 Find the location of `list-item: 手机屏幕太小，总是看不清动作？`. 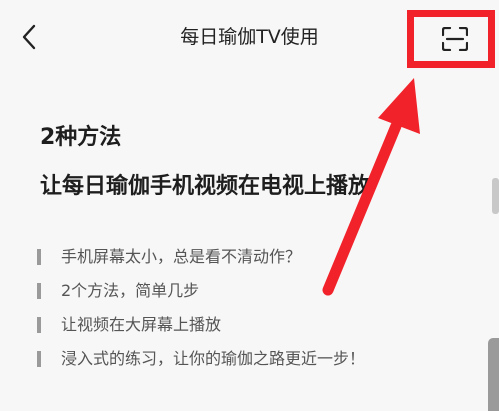

list-item: 手机屏幕太小，总是看不清动作？ is located at coordinates (247, 257).